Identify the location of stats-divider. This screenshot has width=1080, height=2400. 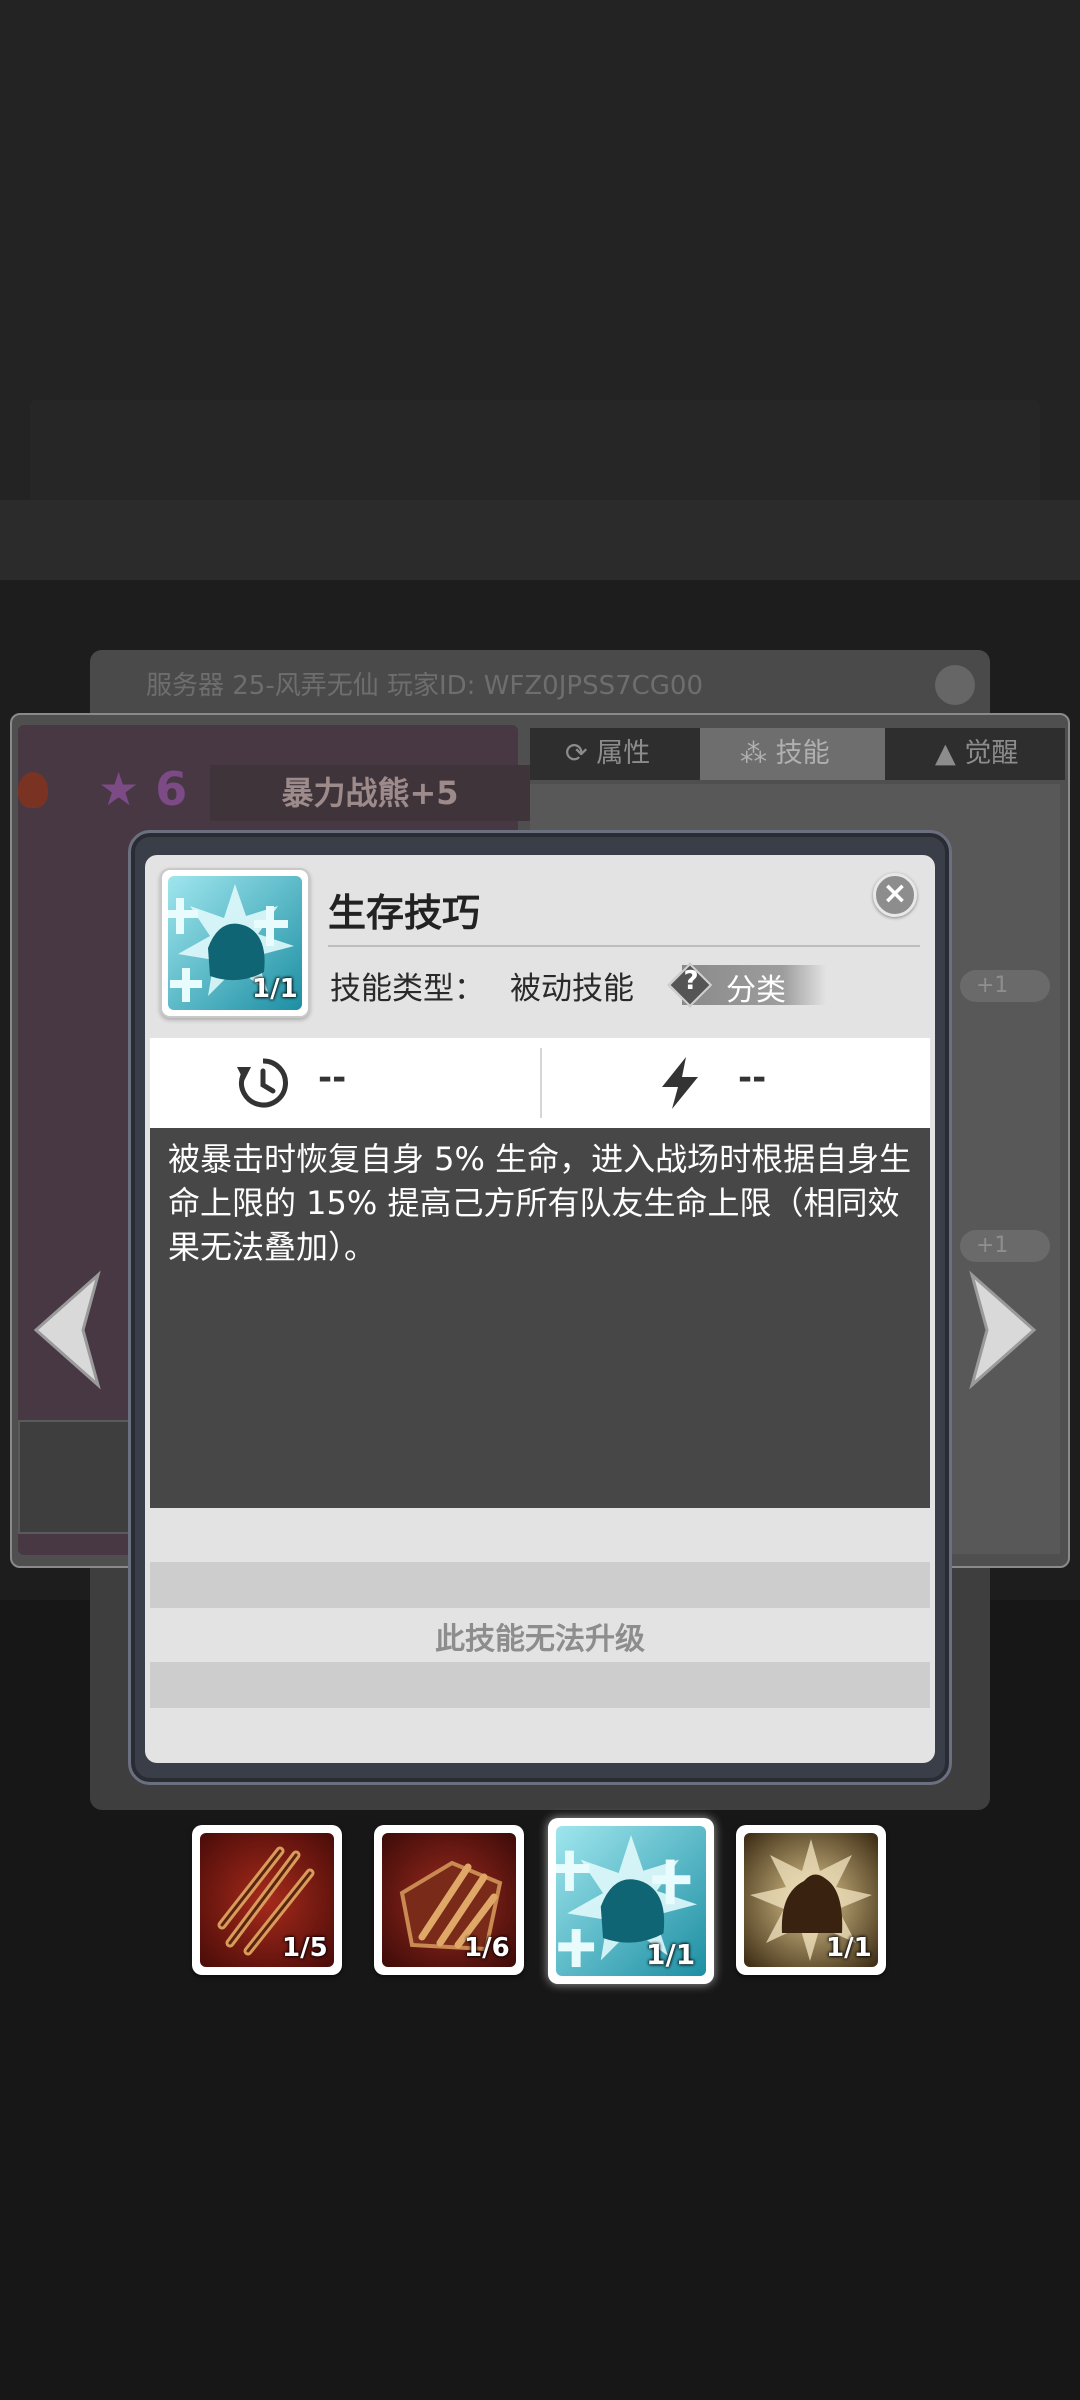
(541, 1083).